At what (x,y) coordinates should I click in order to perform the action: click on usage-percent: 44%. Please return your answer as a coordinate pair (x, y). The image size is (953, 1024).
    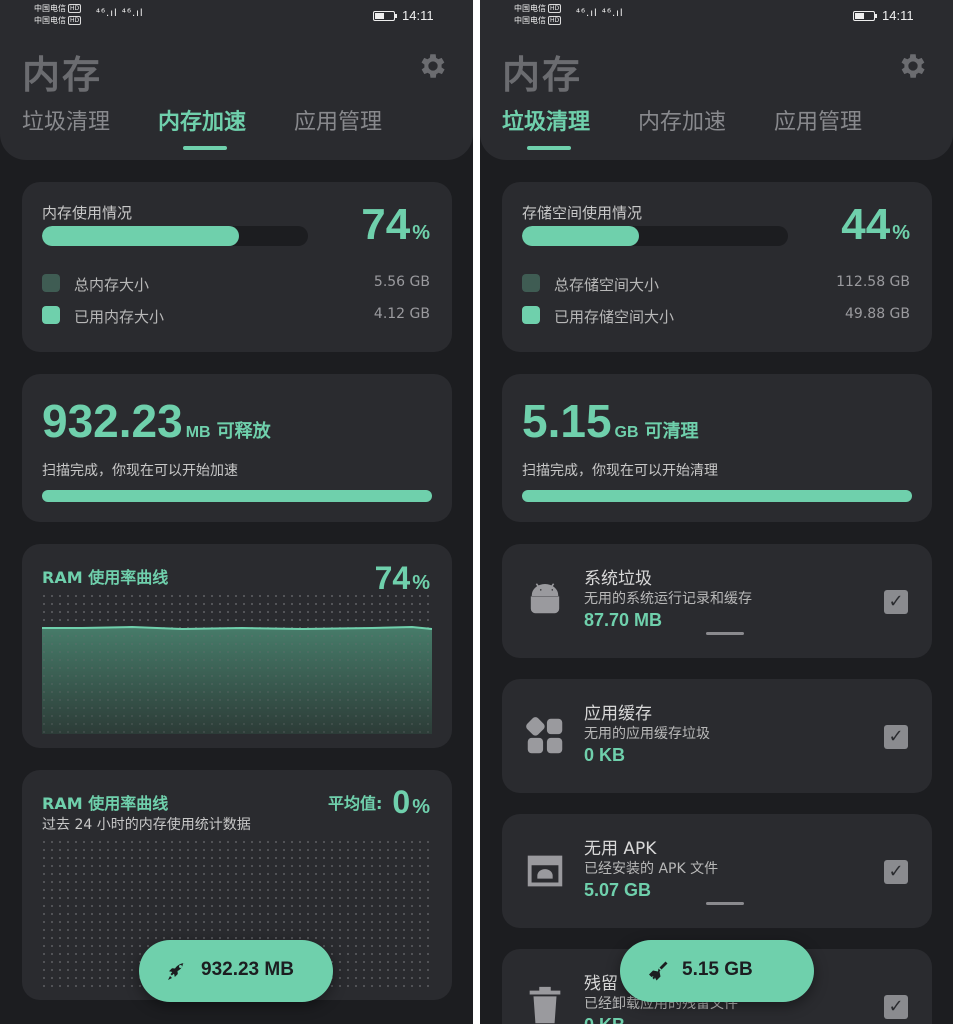
    Looking at the image, I should click on (875, 224).